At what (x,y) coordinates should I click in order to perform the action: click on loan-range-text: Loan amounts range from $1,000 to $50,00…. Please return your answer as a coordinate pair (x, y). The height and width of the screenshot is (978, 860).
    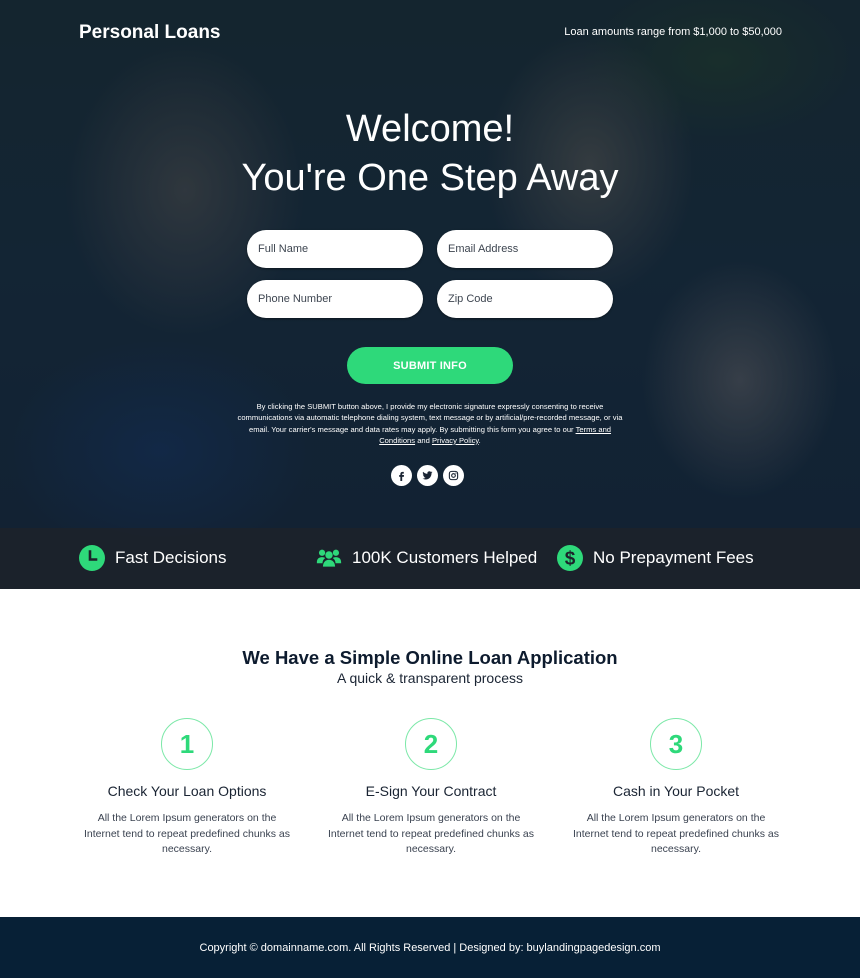
    Looking at the image, I should click on (673, 32).